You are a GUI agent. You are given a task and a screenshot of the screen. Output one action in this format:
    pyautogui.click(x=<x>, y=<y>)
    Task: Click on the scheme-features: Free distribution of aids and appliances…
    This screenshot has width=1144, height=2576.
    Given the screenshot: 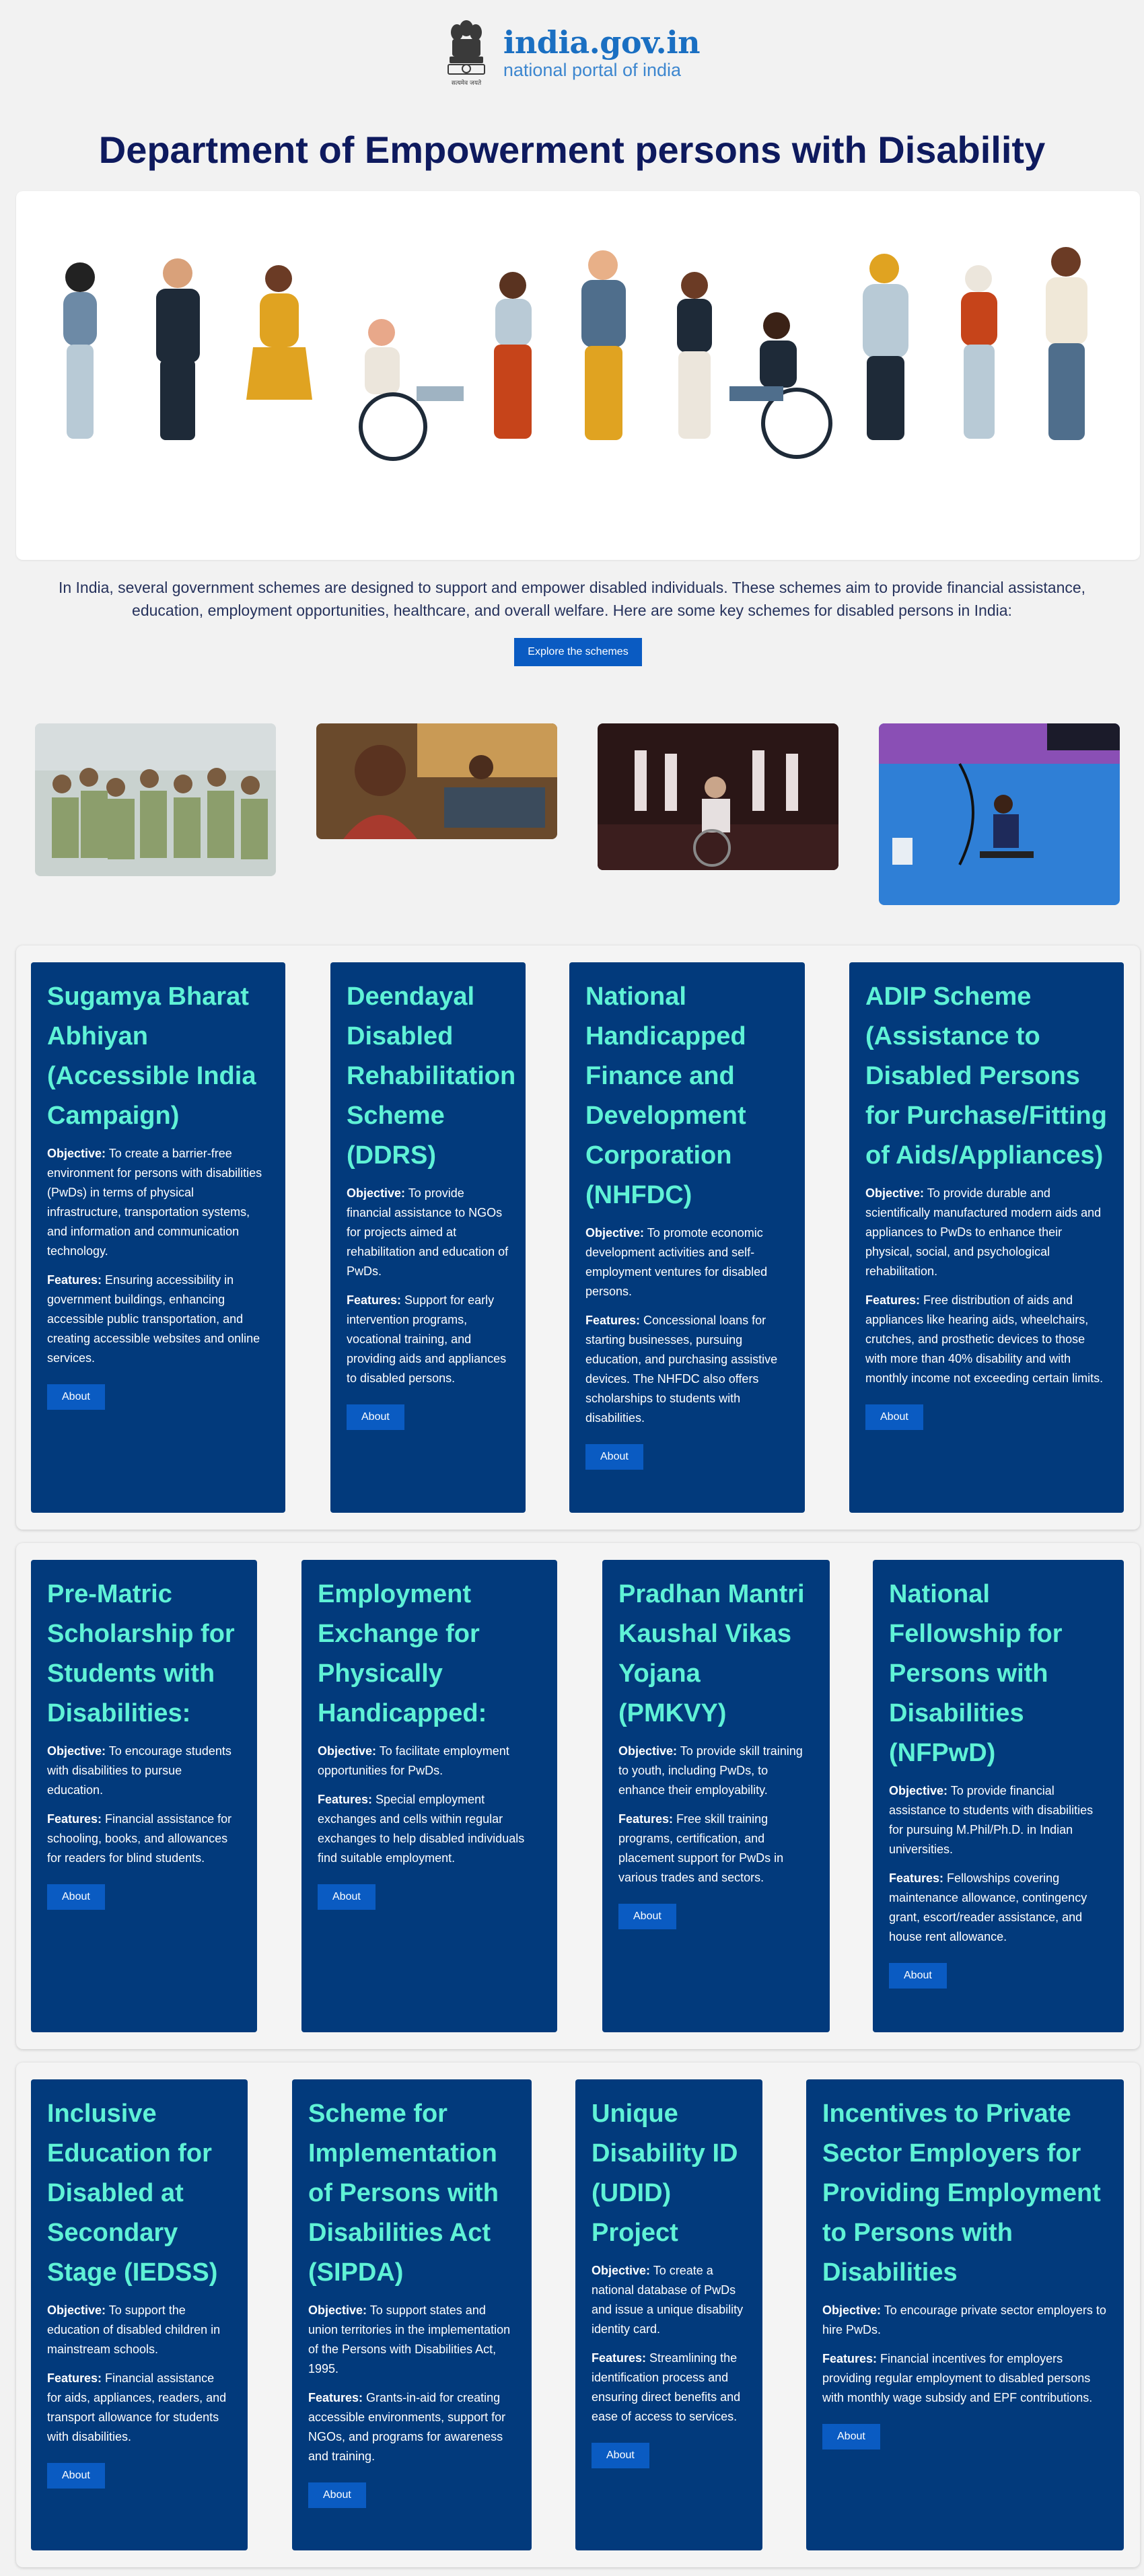 What is the action you would take?
    pyautogui.click(x=985, y=1339)
    